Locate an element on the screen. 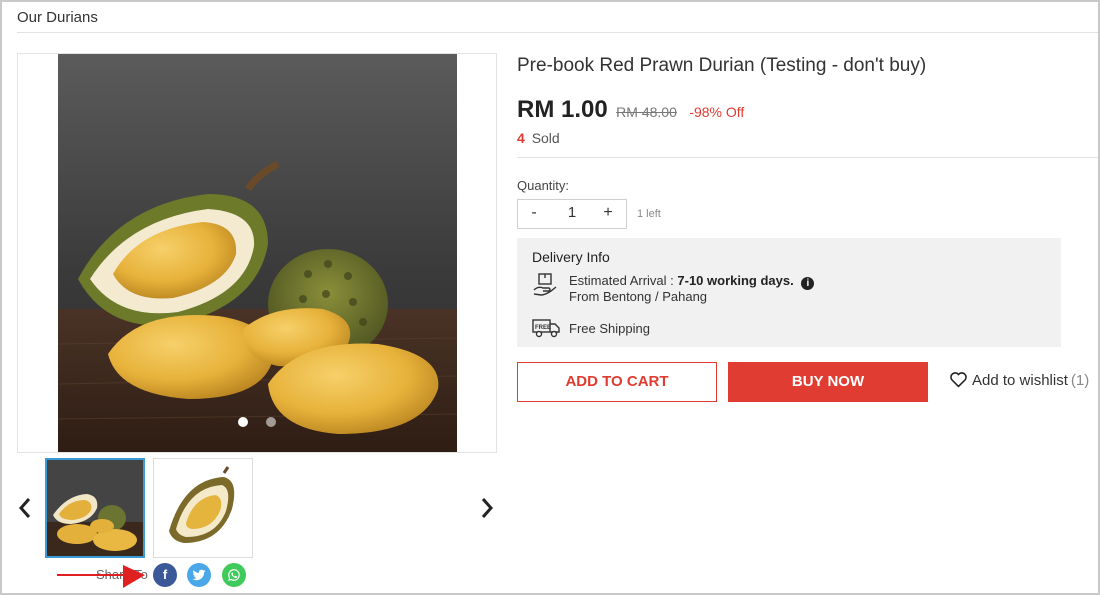 Image resolution: width=1100 pixels, height=595 pixels. add-to-wishlist-button: Add to wishlist (1) is located at coordinates (1019, 380).